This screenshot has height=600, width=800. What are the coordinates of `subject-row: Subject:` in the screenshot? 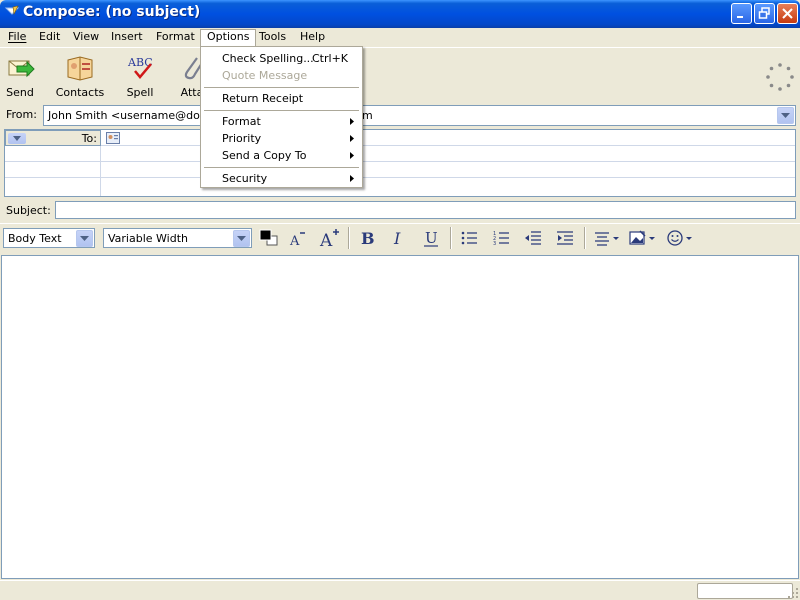 It's located at (400, 211).